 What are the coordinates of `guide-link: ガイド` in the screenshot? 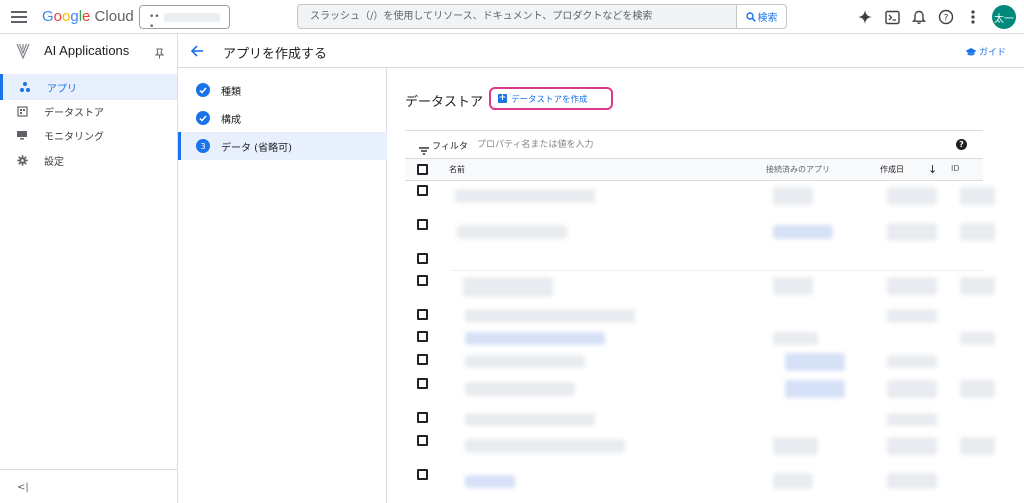 It's located at (985, 51).